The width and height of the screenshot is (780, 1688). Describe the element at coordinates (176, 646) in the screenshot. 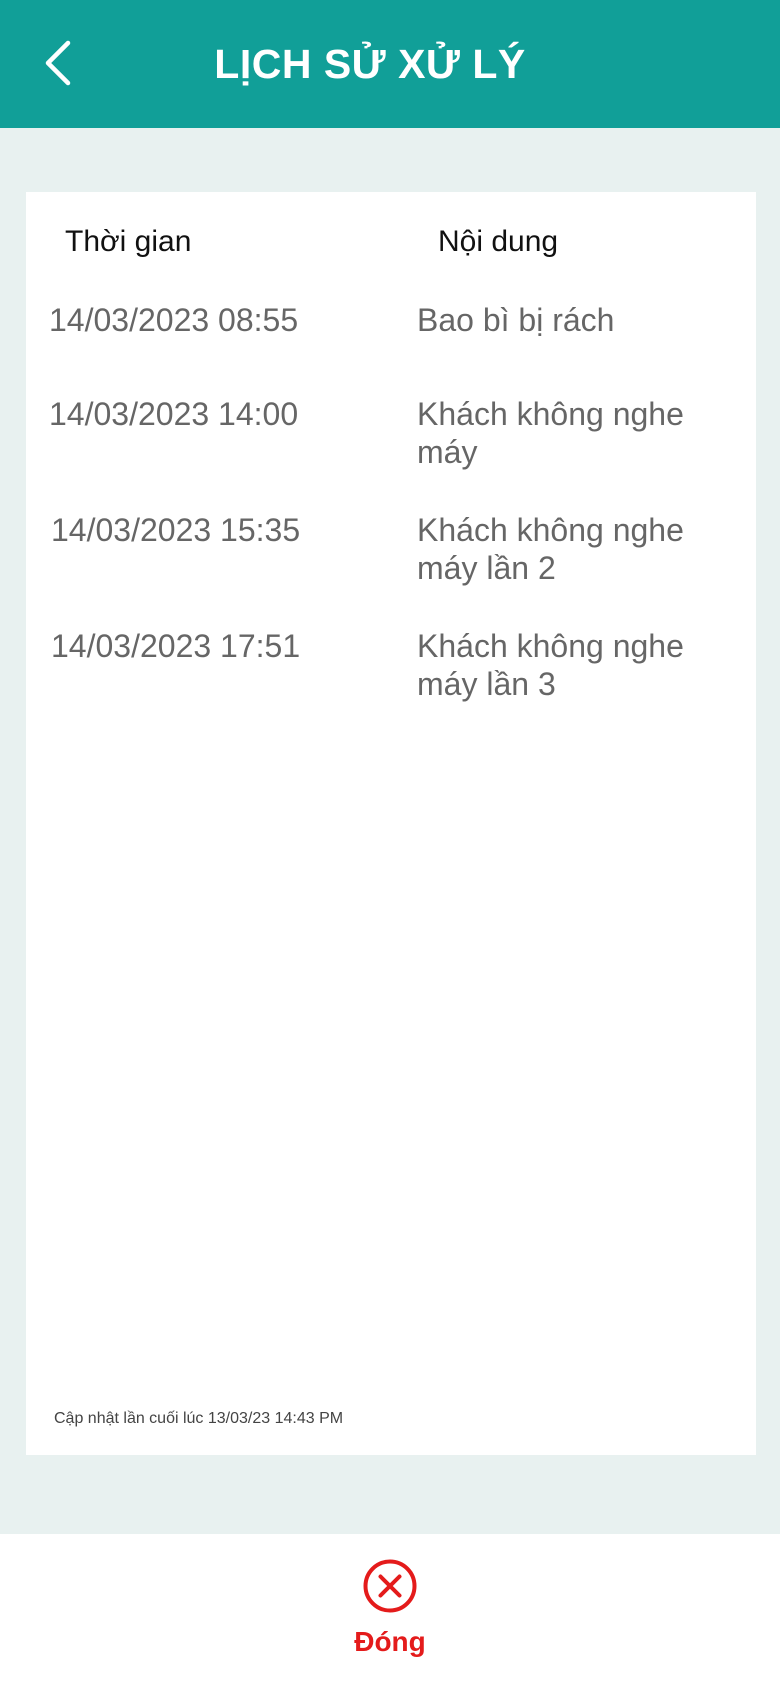

I see `row-time: 14/03/2023 17:51` at that location.